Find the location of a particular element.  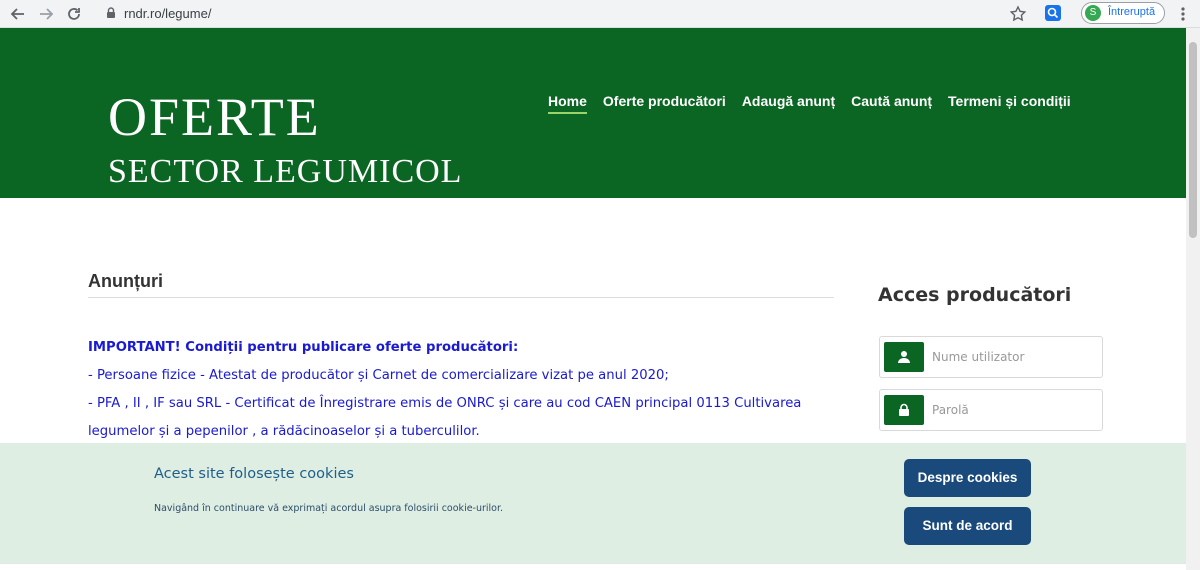

reload-icon is located at coordinates (74, 14).